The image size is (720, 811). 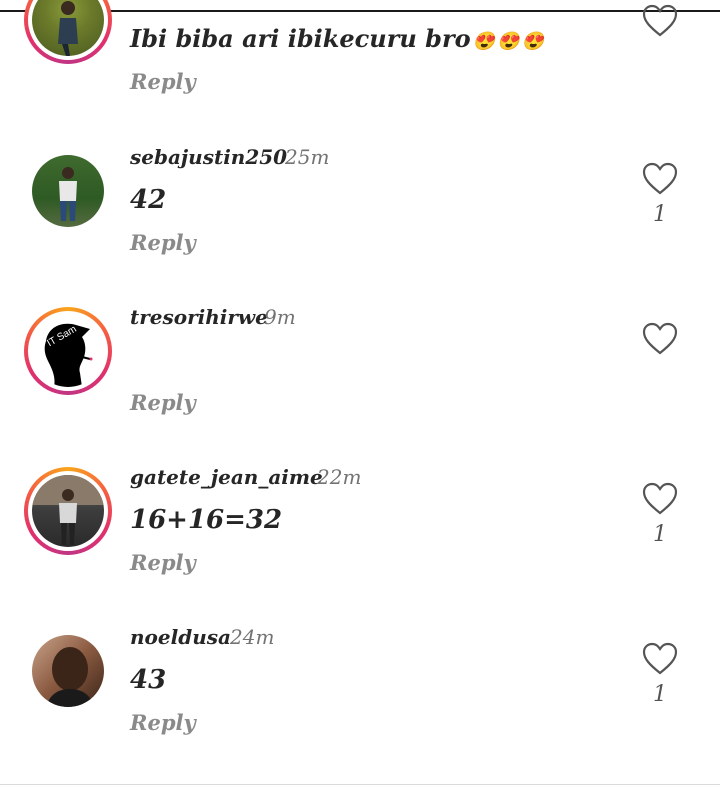 What do you see at coordinates (252, 637) in the screenshot?
I see `comment-timestamp: 24m` at bounding box center [252, 637].